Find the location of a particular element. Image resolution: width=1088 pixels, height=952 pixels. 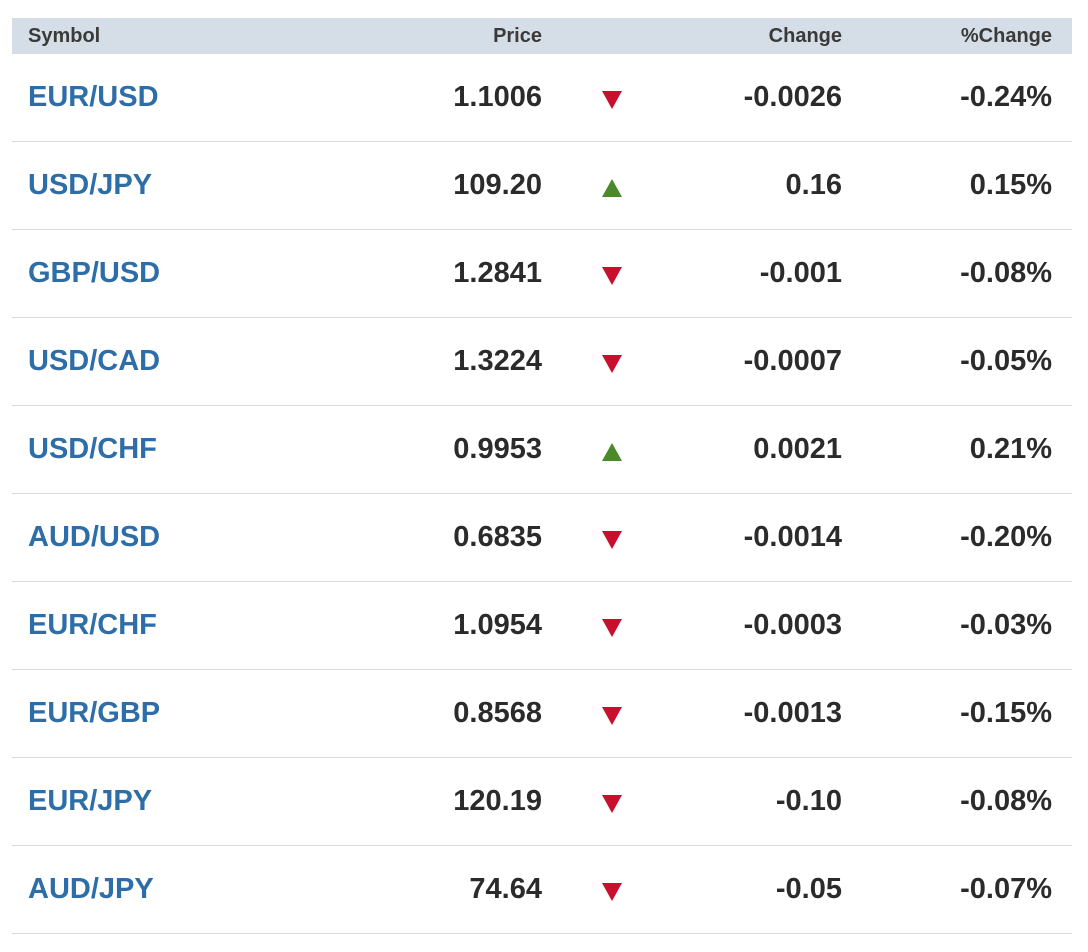

table-row: EUR/CHF 1.0954 -0.0003 -0.03% is located at coordinates (542, 626).